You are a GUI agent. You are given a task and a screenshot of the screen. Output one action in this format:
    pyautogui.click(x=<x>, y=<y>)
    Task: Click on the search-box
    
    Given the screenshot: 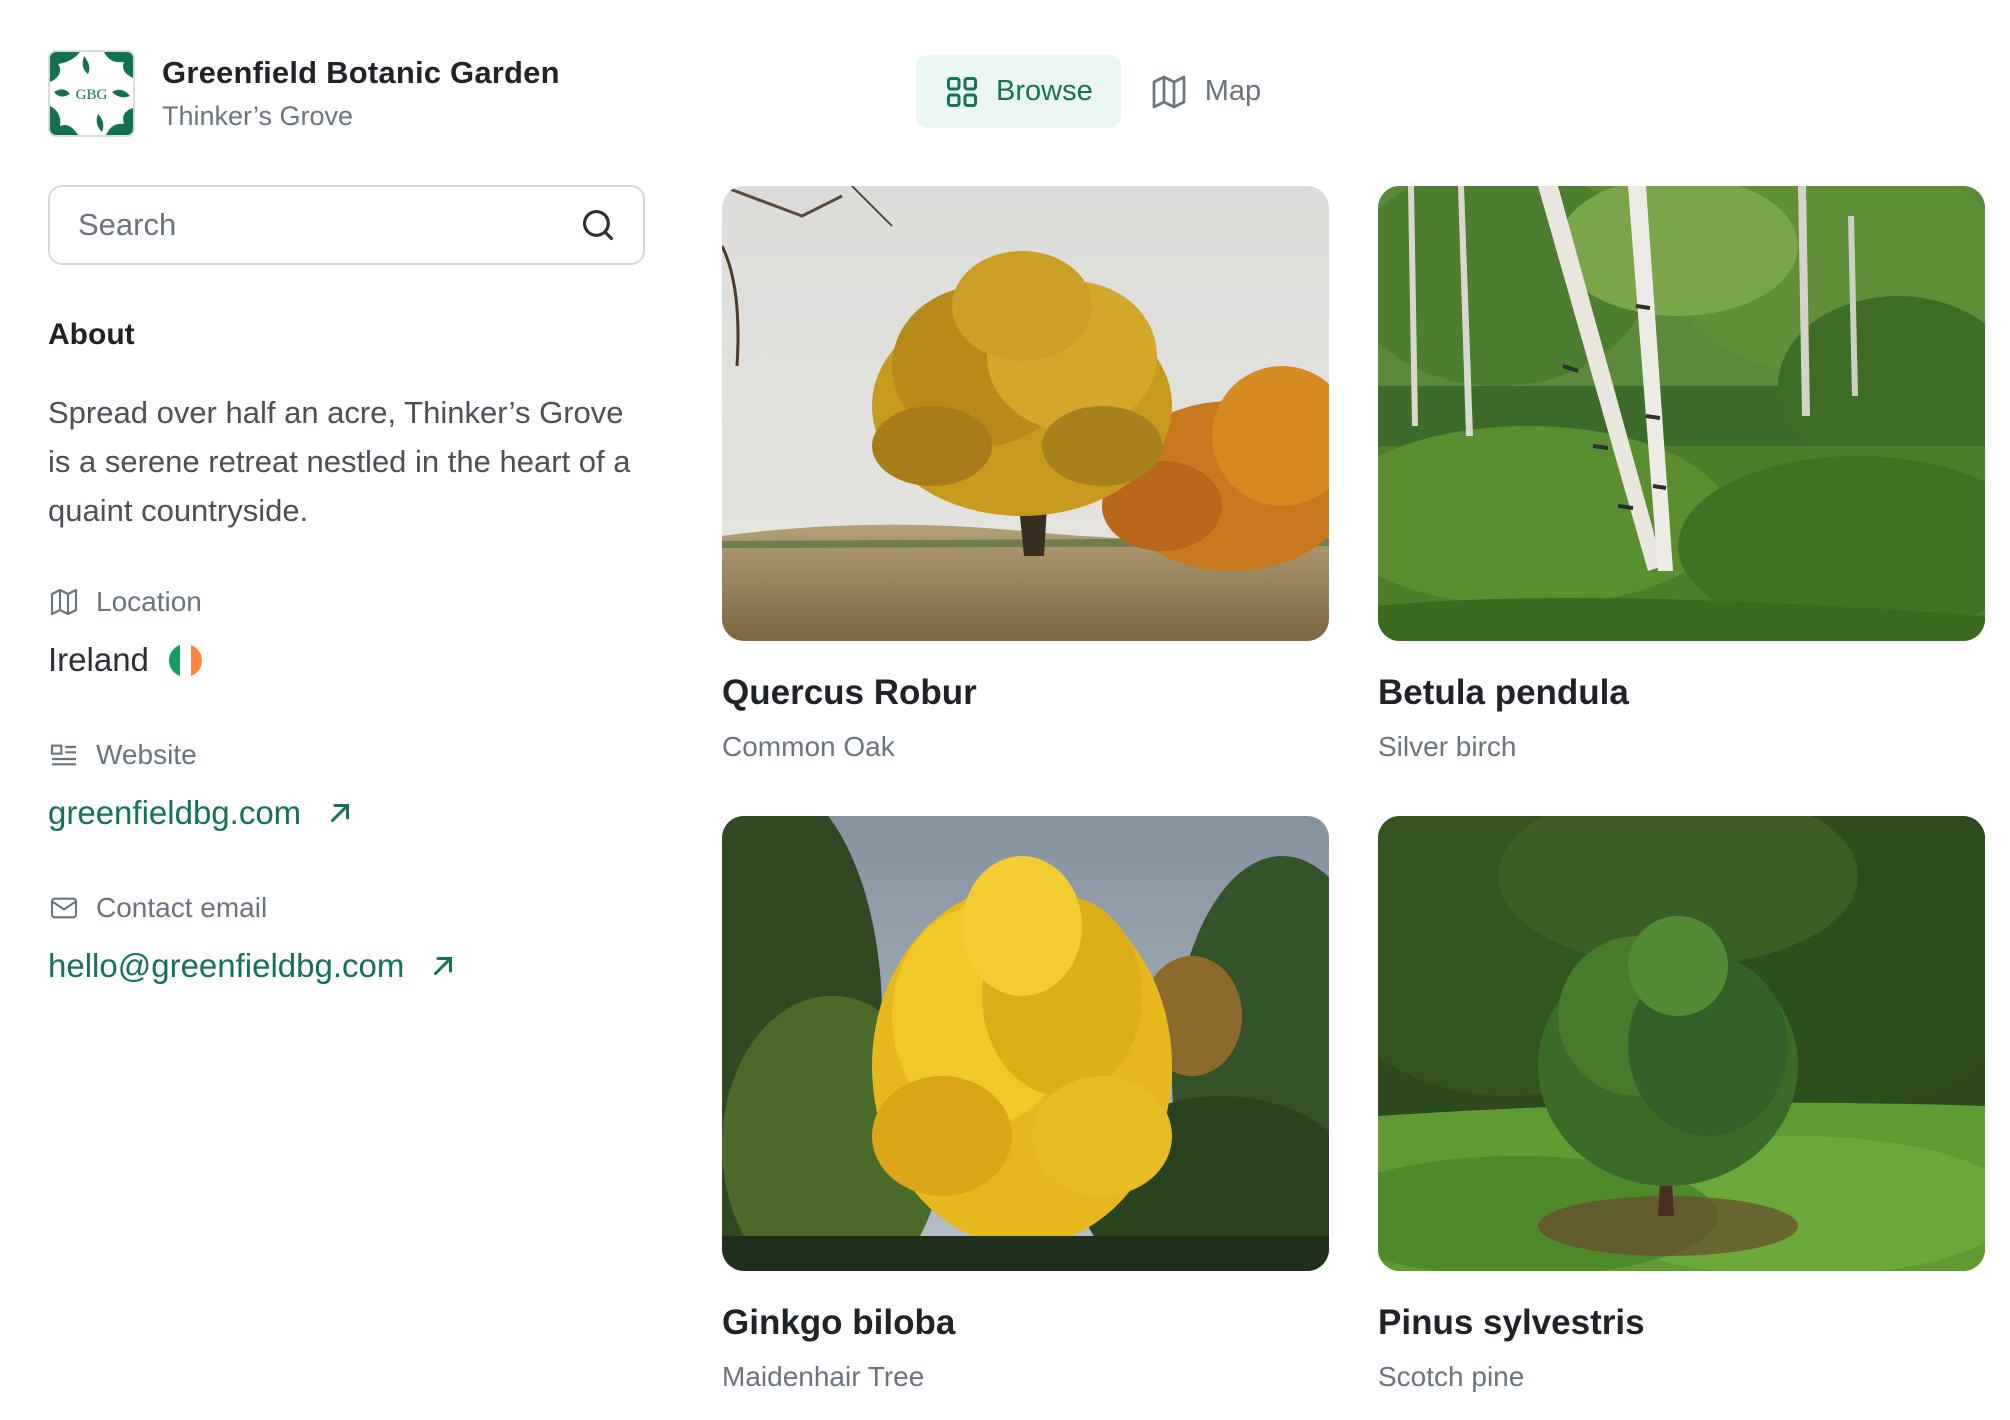 What is the action you would take?
    pyautogui.click(x=346, y=225)
    